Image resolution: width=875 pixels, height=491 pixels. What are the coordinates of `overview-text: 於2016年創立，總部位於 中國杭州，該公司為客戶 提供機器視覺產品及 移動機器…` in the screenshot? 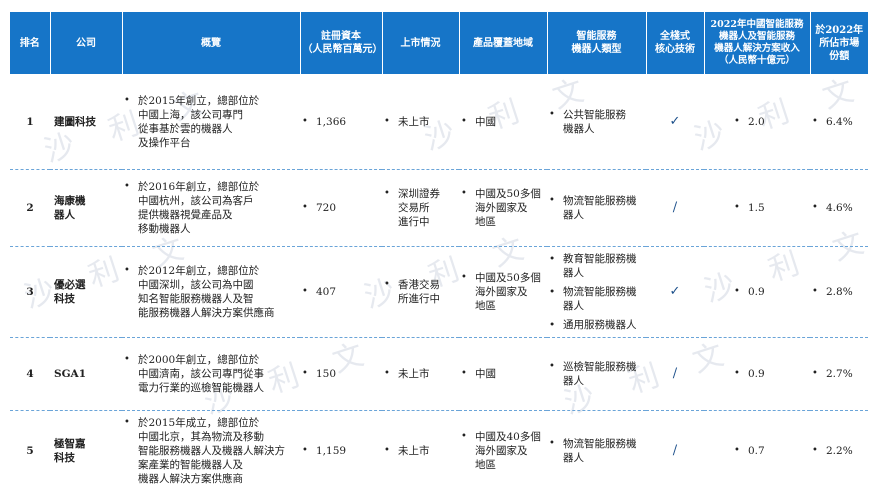 It's located at (199, 208).